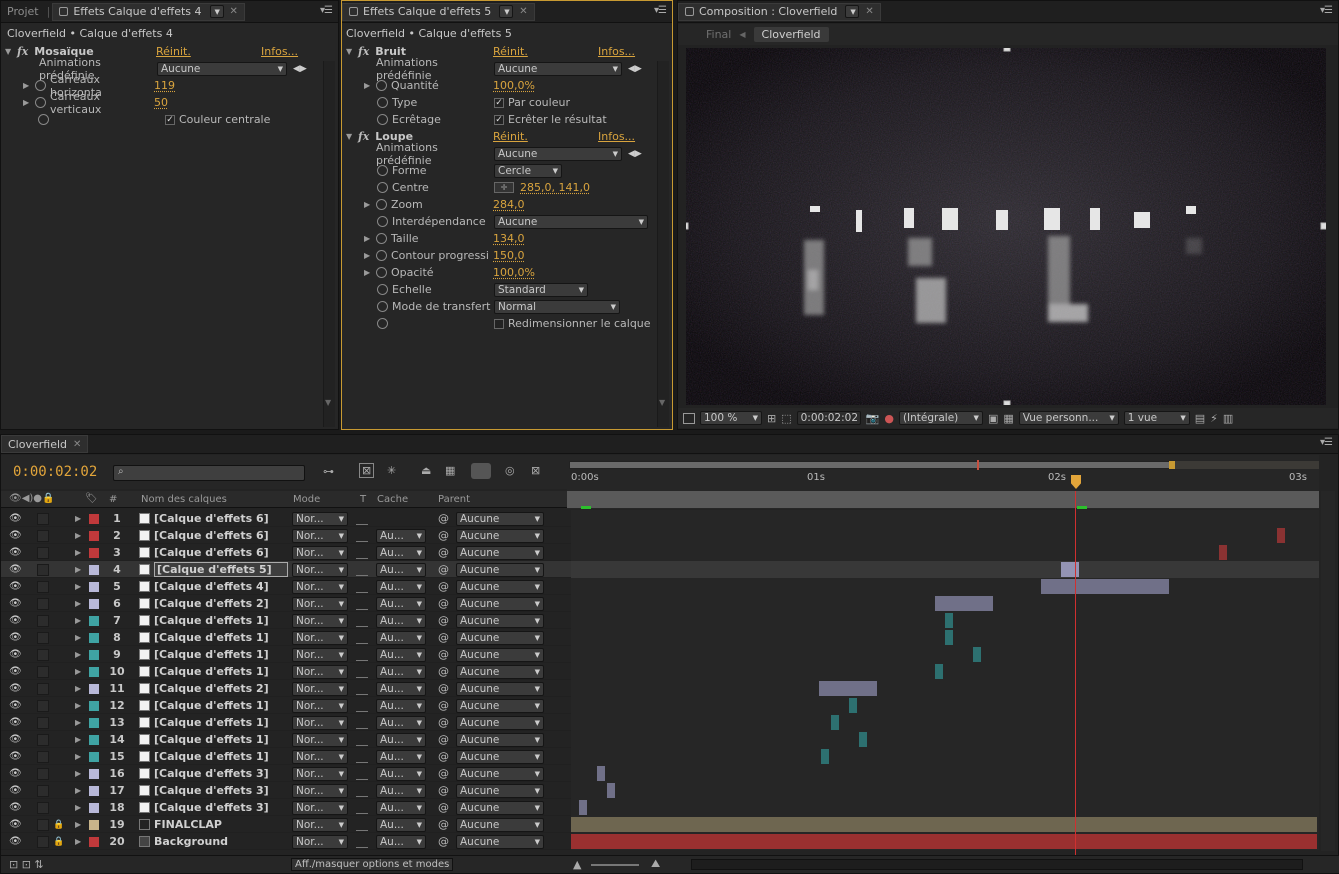  I want to click on hide-shy-icon: ✳, so click(391, 470).